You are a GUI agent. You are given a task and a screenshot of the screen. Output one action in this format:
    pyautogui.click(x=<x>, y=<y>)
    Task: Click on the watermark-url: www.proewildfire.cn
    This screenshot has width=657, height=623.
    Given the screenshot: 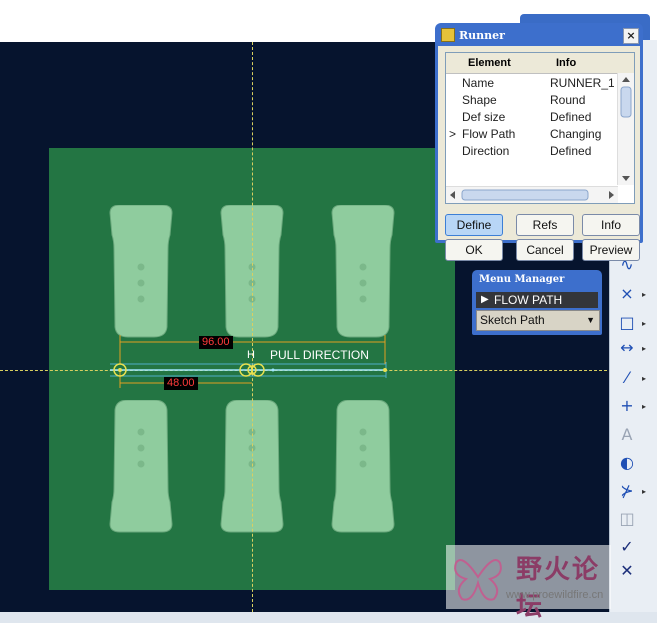 What is the action you would take?
    pyautogui.click(x=555, y=595)
    